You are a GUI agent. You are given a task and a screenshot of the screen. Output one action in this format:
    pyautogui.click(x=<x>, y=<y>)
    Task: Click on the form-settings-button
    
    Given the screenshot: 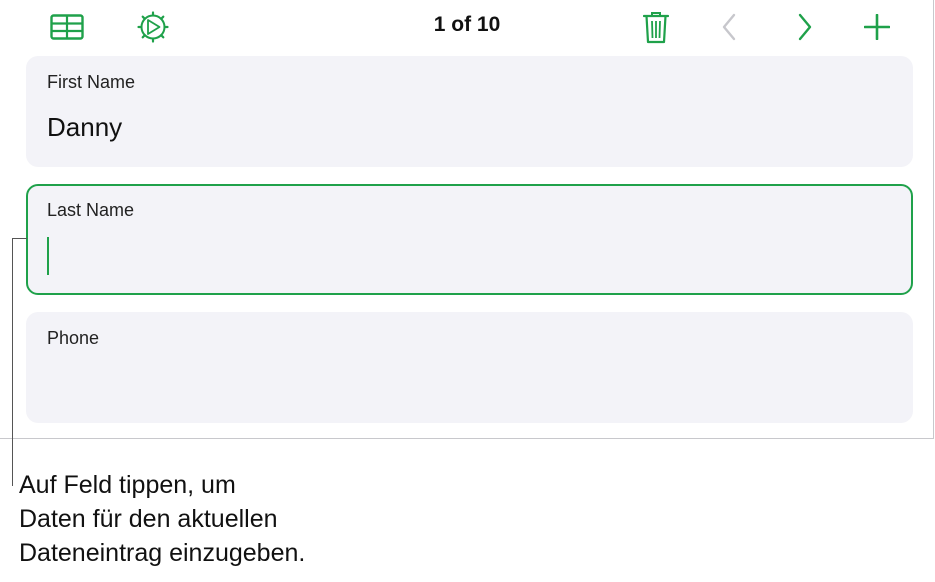 What is the action you would take?
    pyautogui.click(x=153, y=27)
    